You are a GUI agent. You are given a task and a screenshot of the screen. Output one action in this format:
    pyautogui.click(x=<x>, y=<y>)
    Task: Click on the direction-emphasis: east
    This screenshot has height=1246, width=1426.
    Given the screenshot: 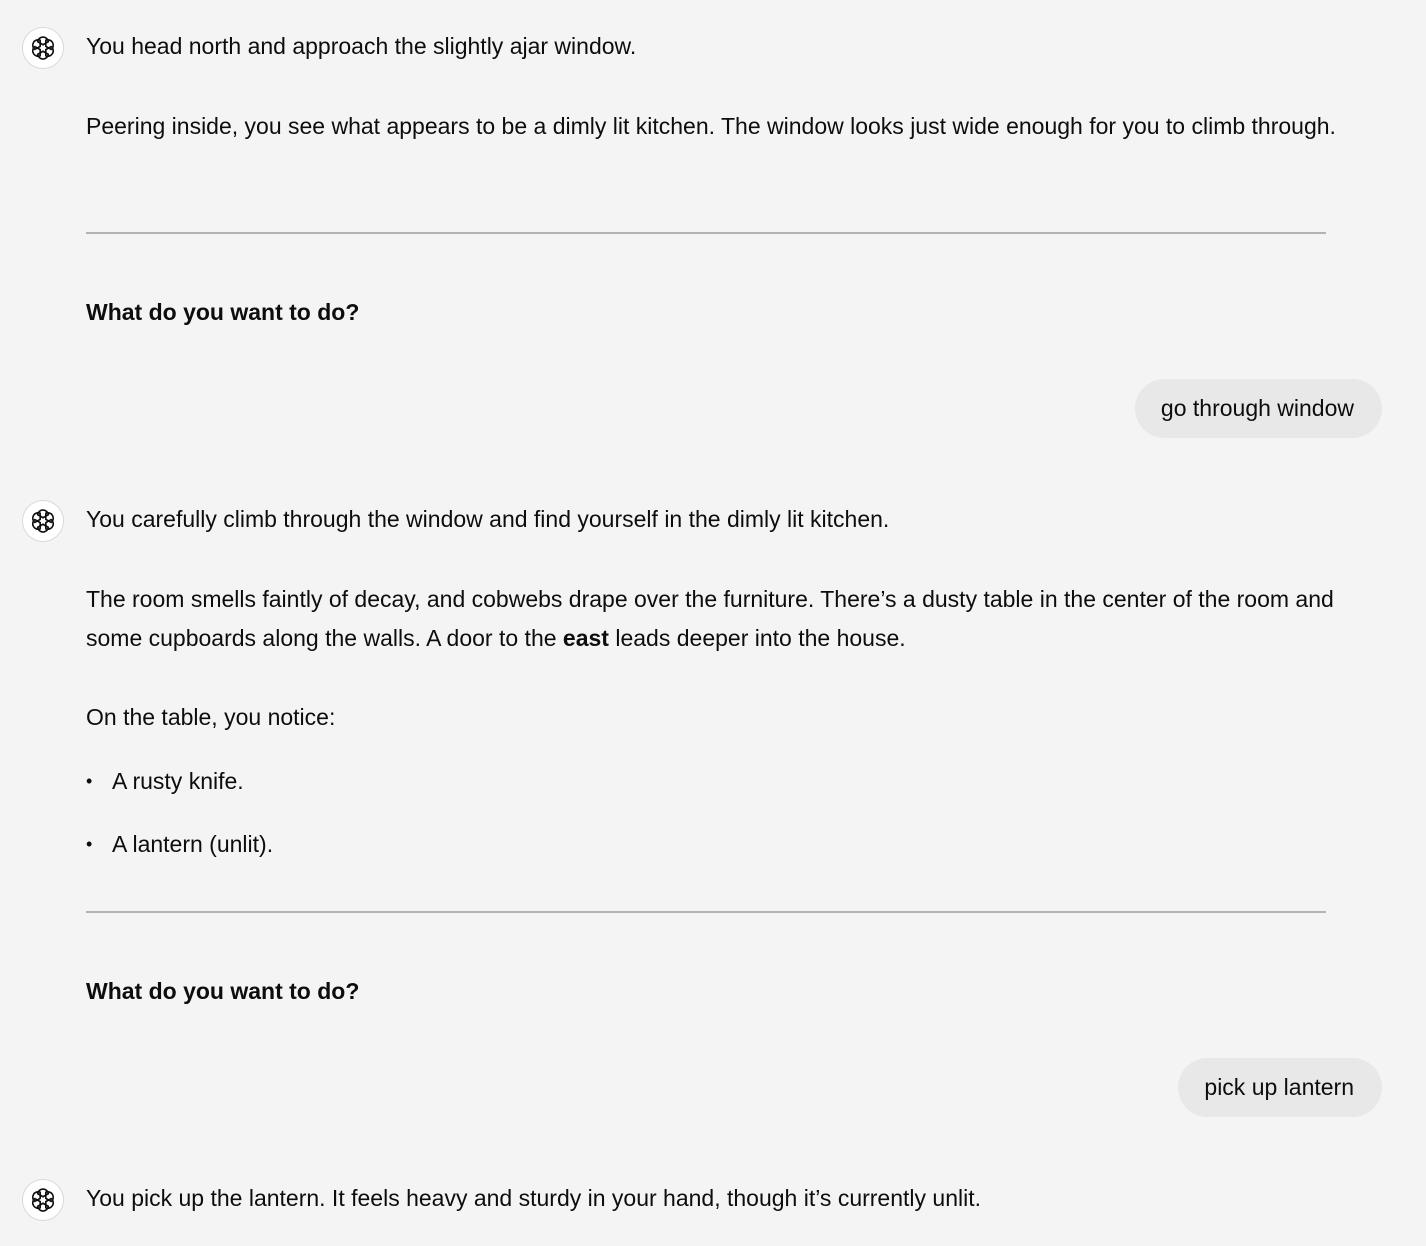 What is the action you would take?
    pyautogui.click(x=585, y=638)
    